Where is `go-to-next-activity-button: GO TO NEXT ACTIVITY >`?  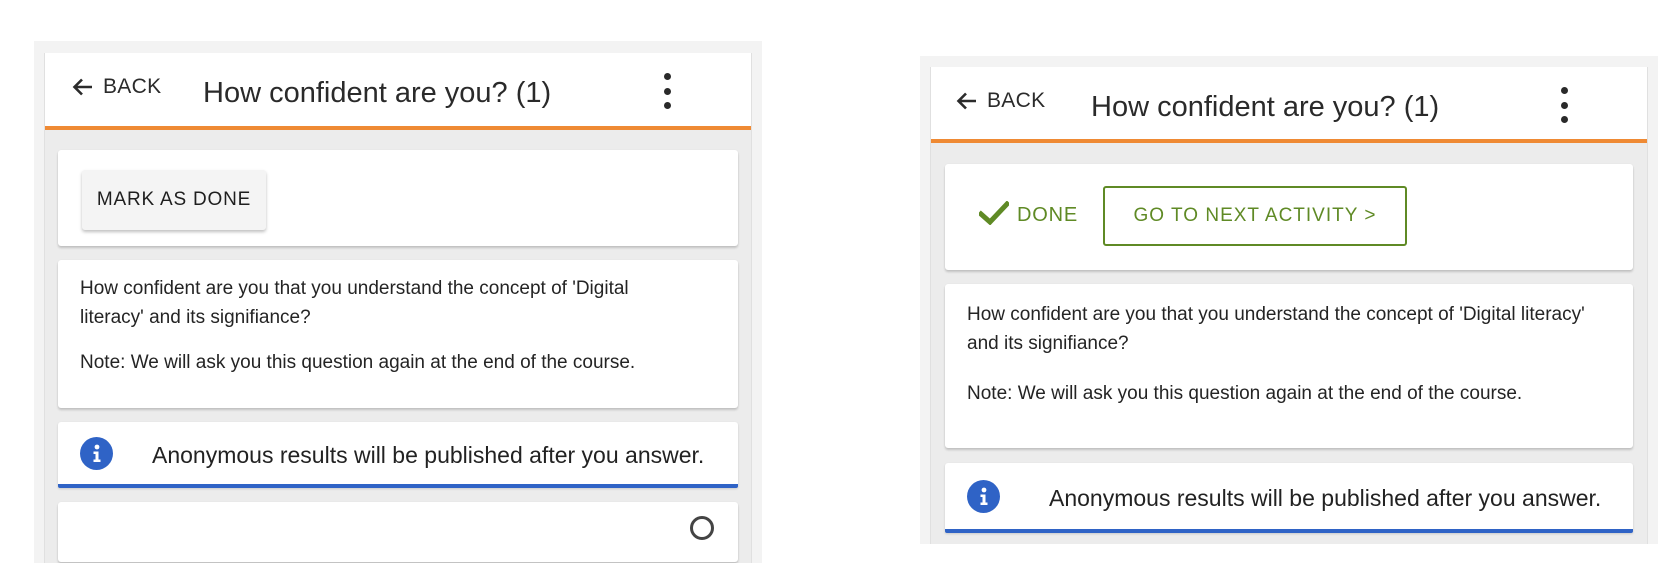
go-to-next-activity-button: GO TO NEXT ACTIVITY > is located at coordinates (1255, 216).